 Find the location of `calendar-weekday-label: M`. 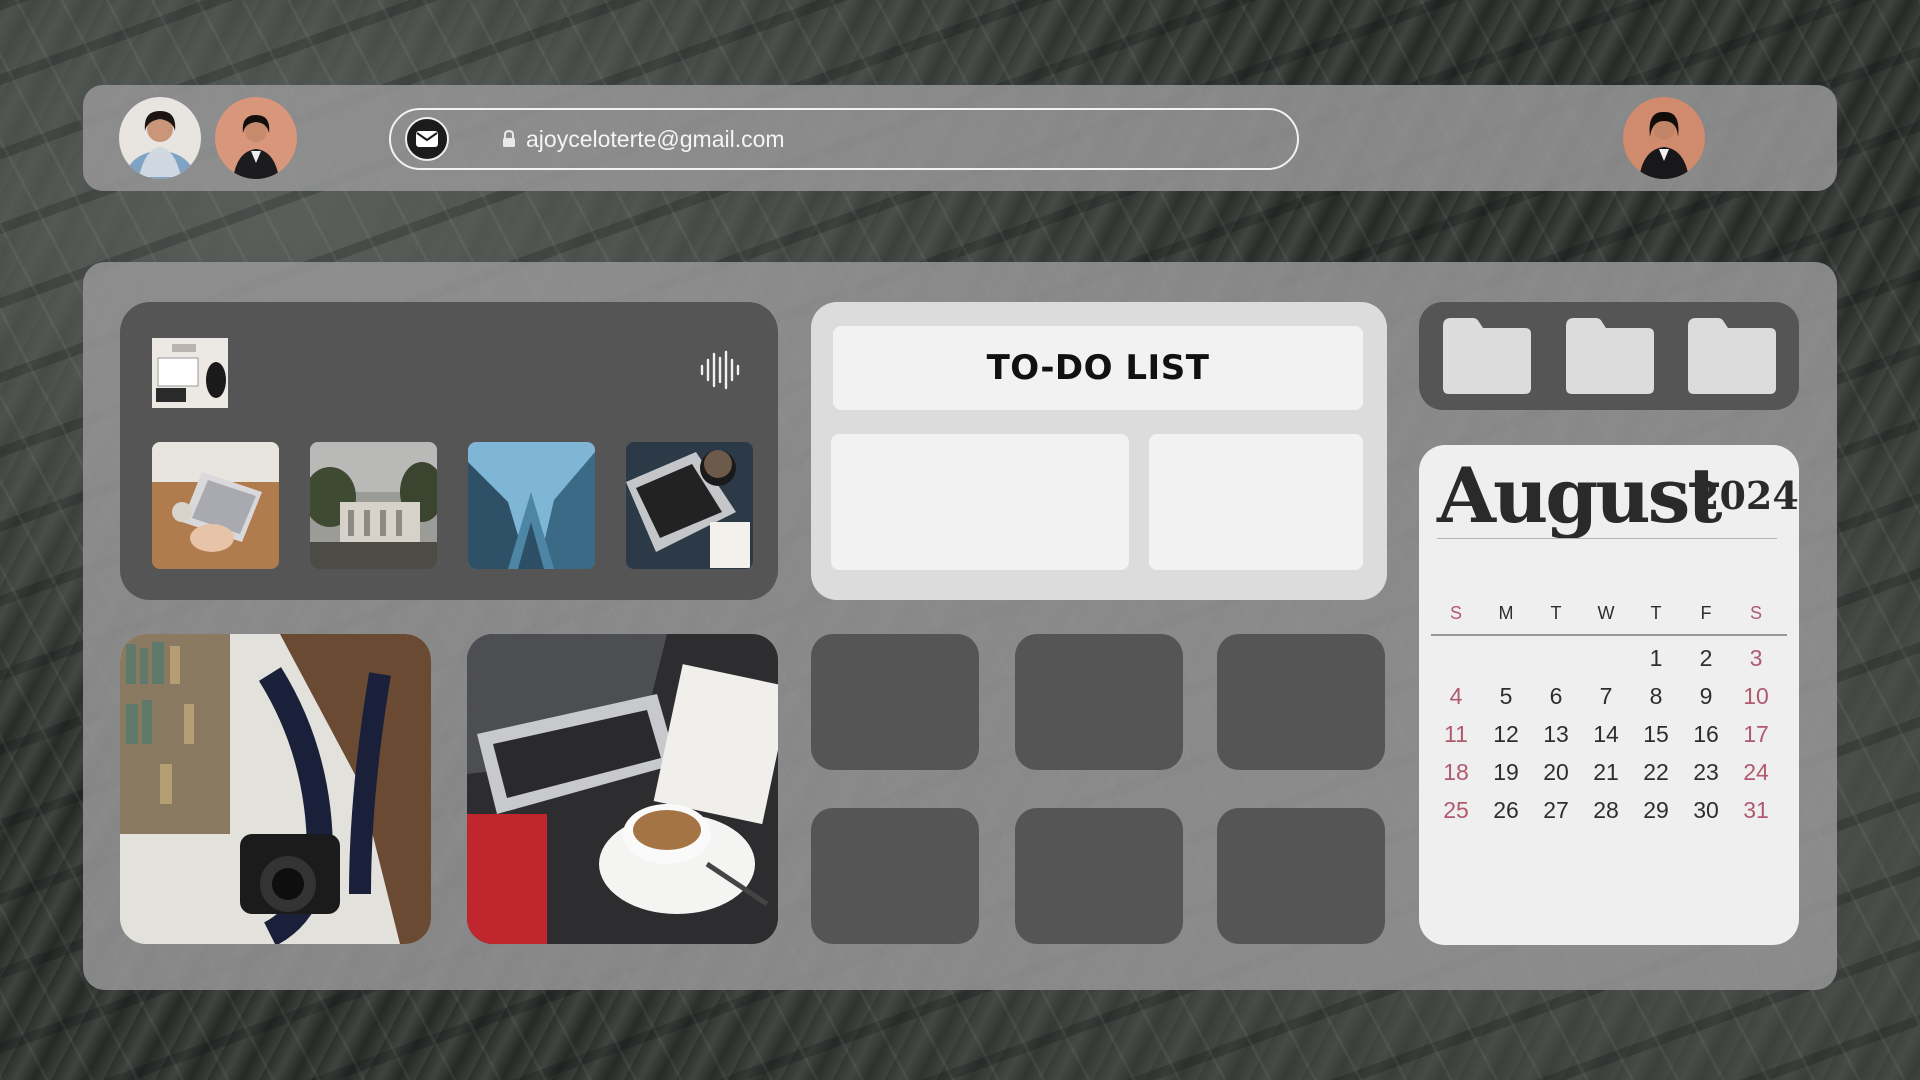

calendar-weekday-label: M is located at coordinates (1506, 613).